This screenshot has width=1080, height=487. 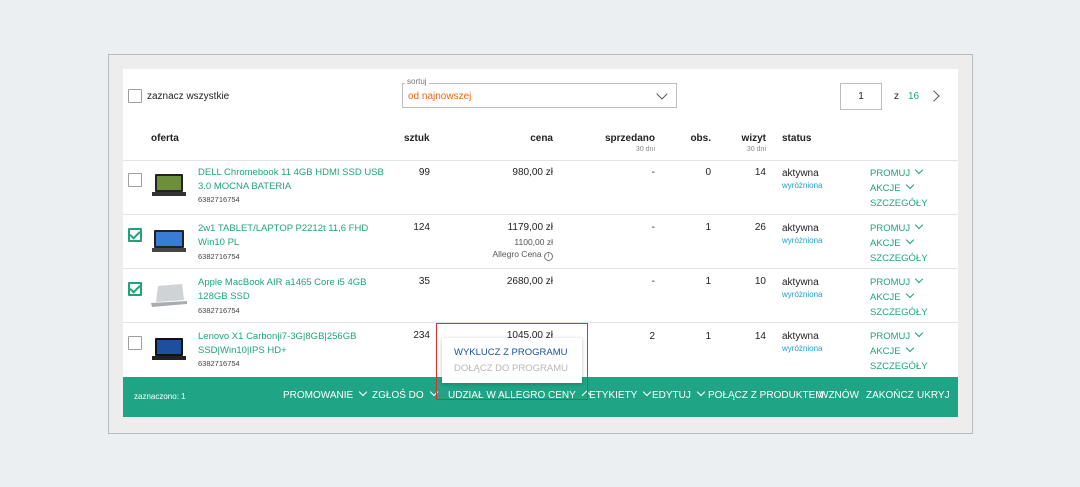 What do you see at coordinates (541, 138) in the screenshot?
I see `col-price: cena` at bounding box center [541, 138].